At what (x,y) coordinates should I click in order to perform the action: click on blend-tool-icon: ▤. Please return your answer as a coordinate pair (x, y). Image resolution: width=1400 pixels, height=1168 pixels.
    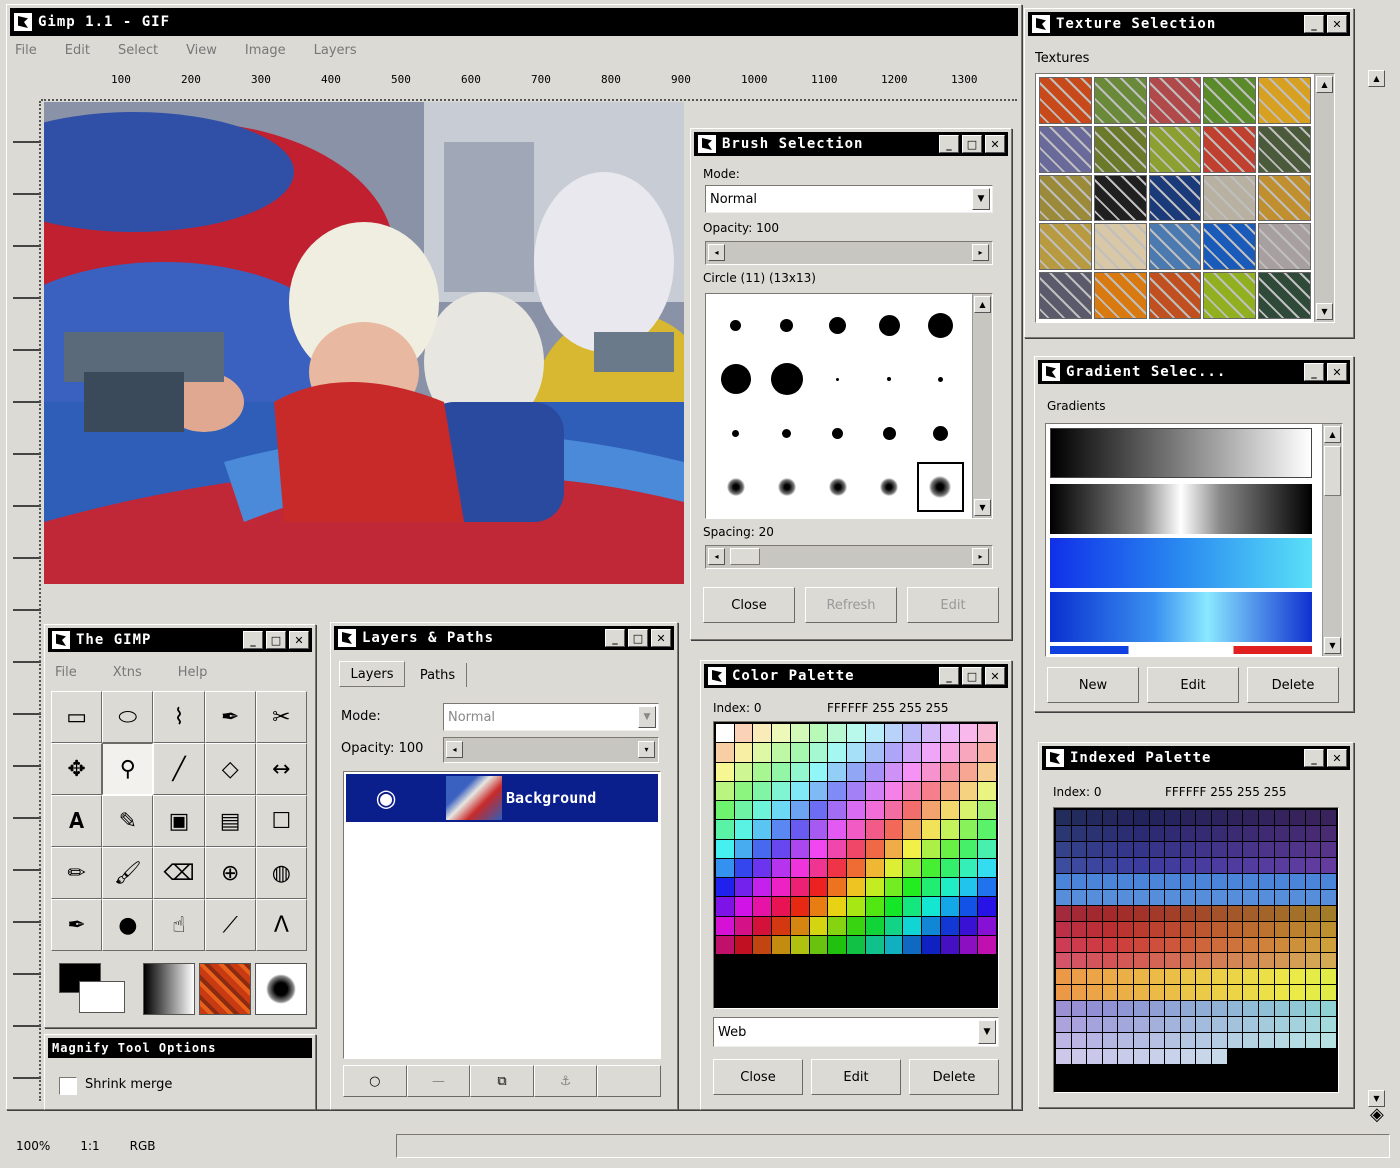
    Looking at the image, I should click on (230, 821).